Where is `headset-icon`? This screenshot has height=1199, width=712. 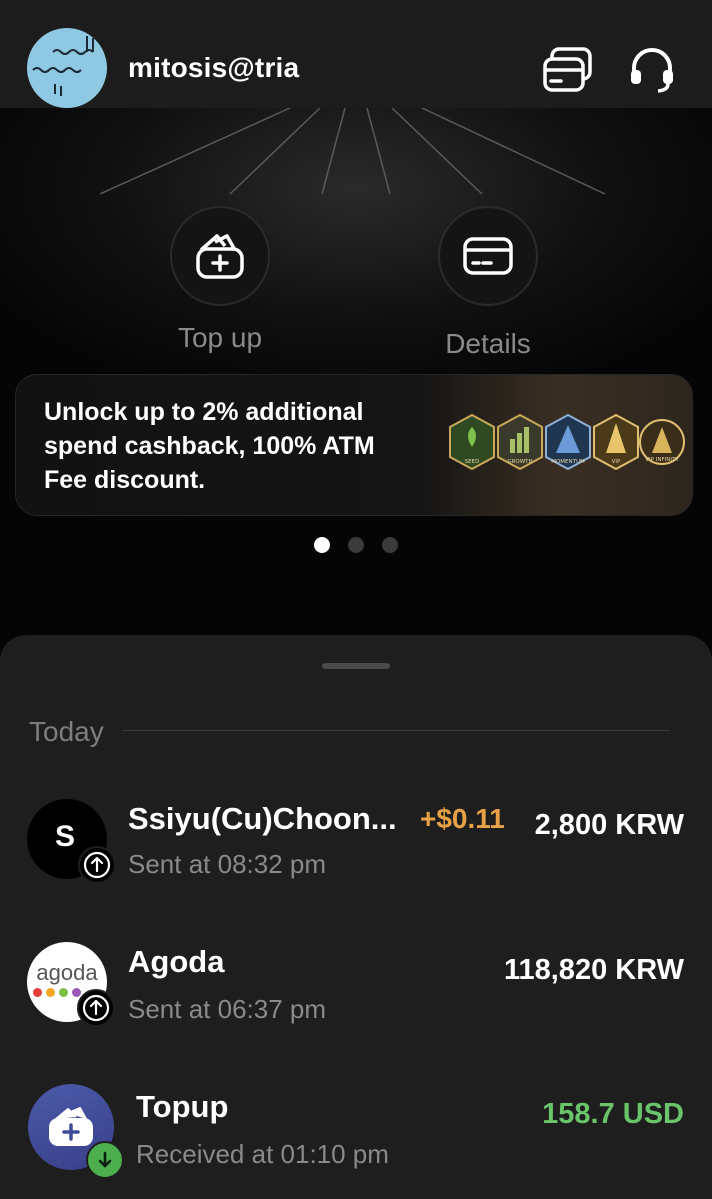
headset-icon is located at coordinates (652, 70).